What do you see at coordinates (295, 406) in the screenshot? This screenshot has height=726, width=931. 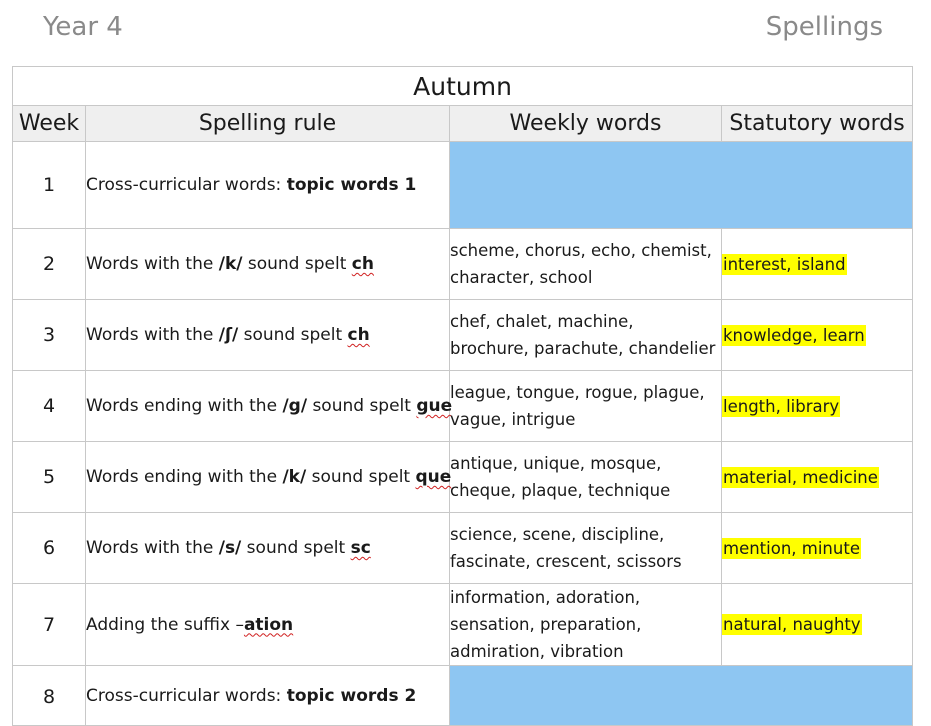 I see `rule-phoneme: /g/` at bounding box center [295, 406].